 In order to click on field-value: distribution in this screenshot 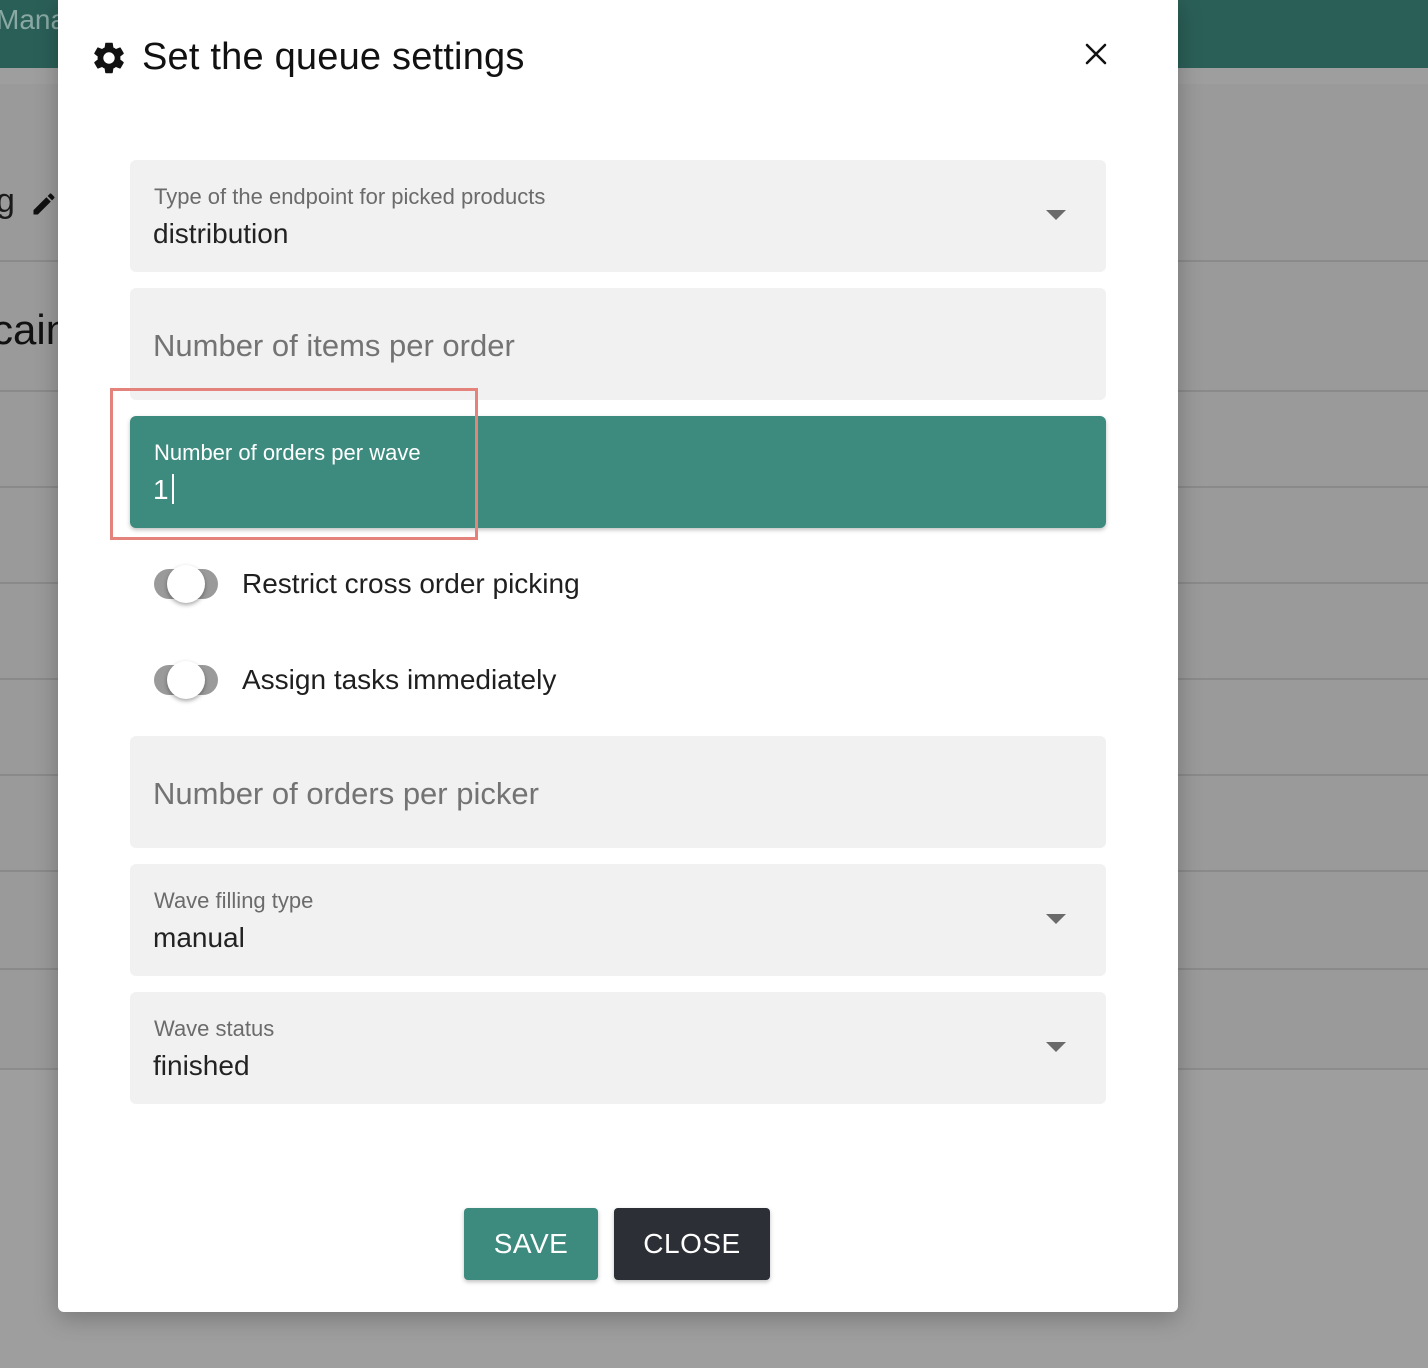, I will do `click(221, 233)`.